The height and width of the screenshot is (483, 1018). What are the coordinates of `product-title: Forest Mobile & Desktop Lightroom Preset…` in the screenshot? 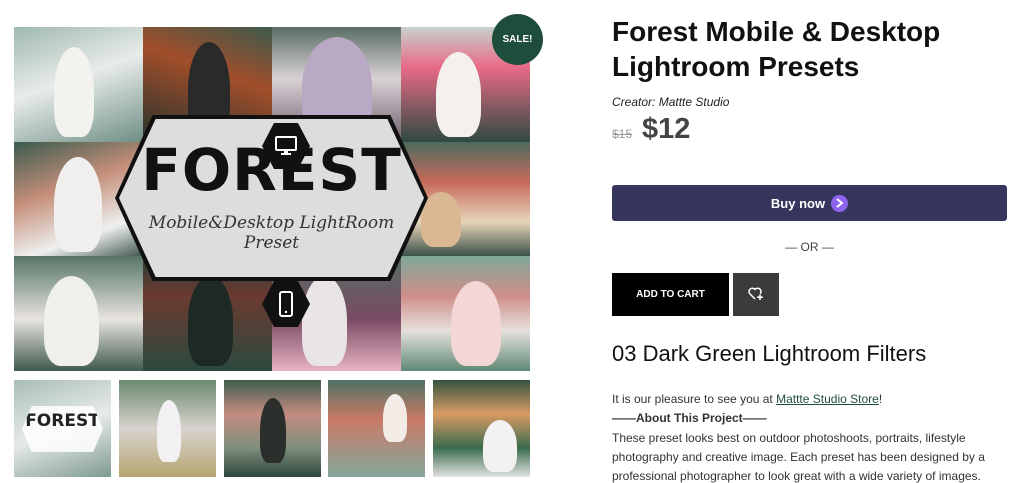 It's located at (776, 49).